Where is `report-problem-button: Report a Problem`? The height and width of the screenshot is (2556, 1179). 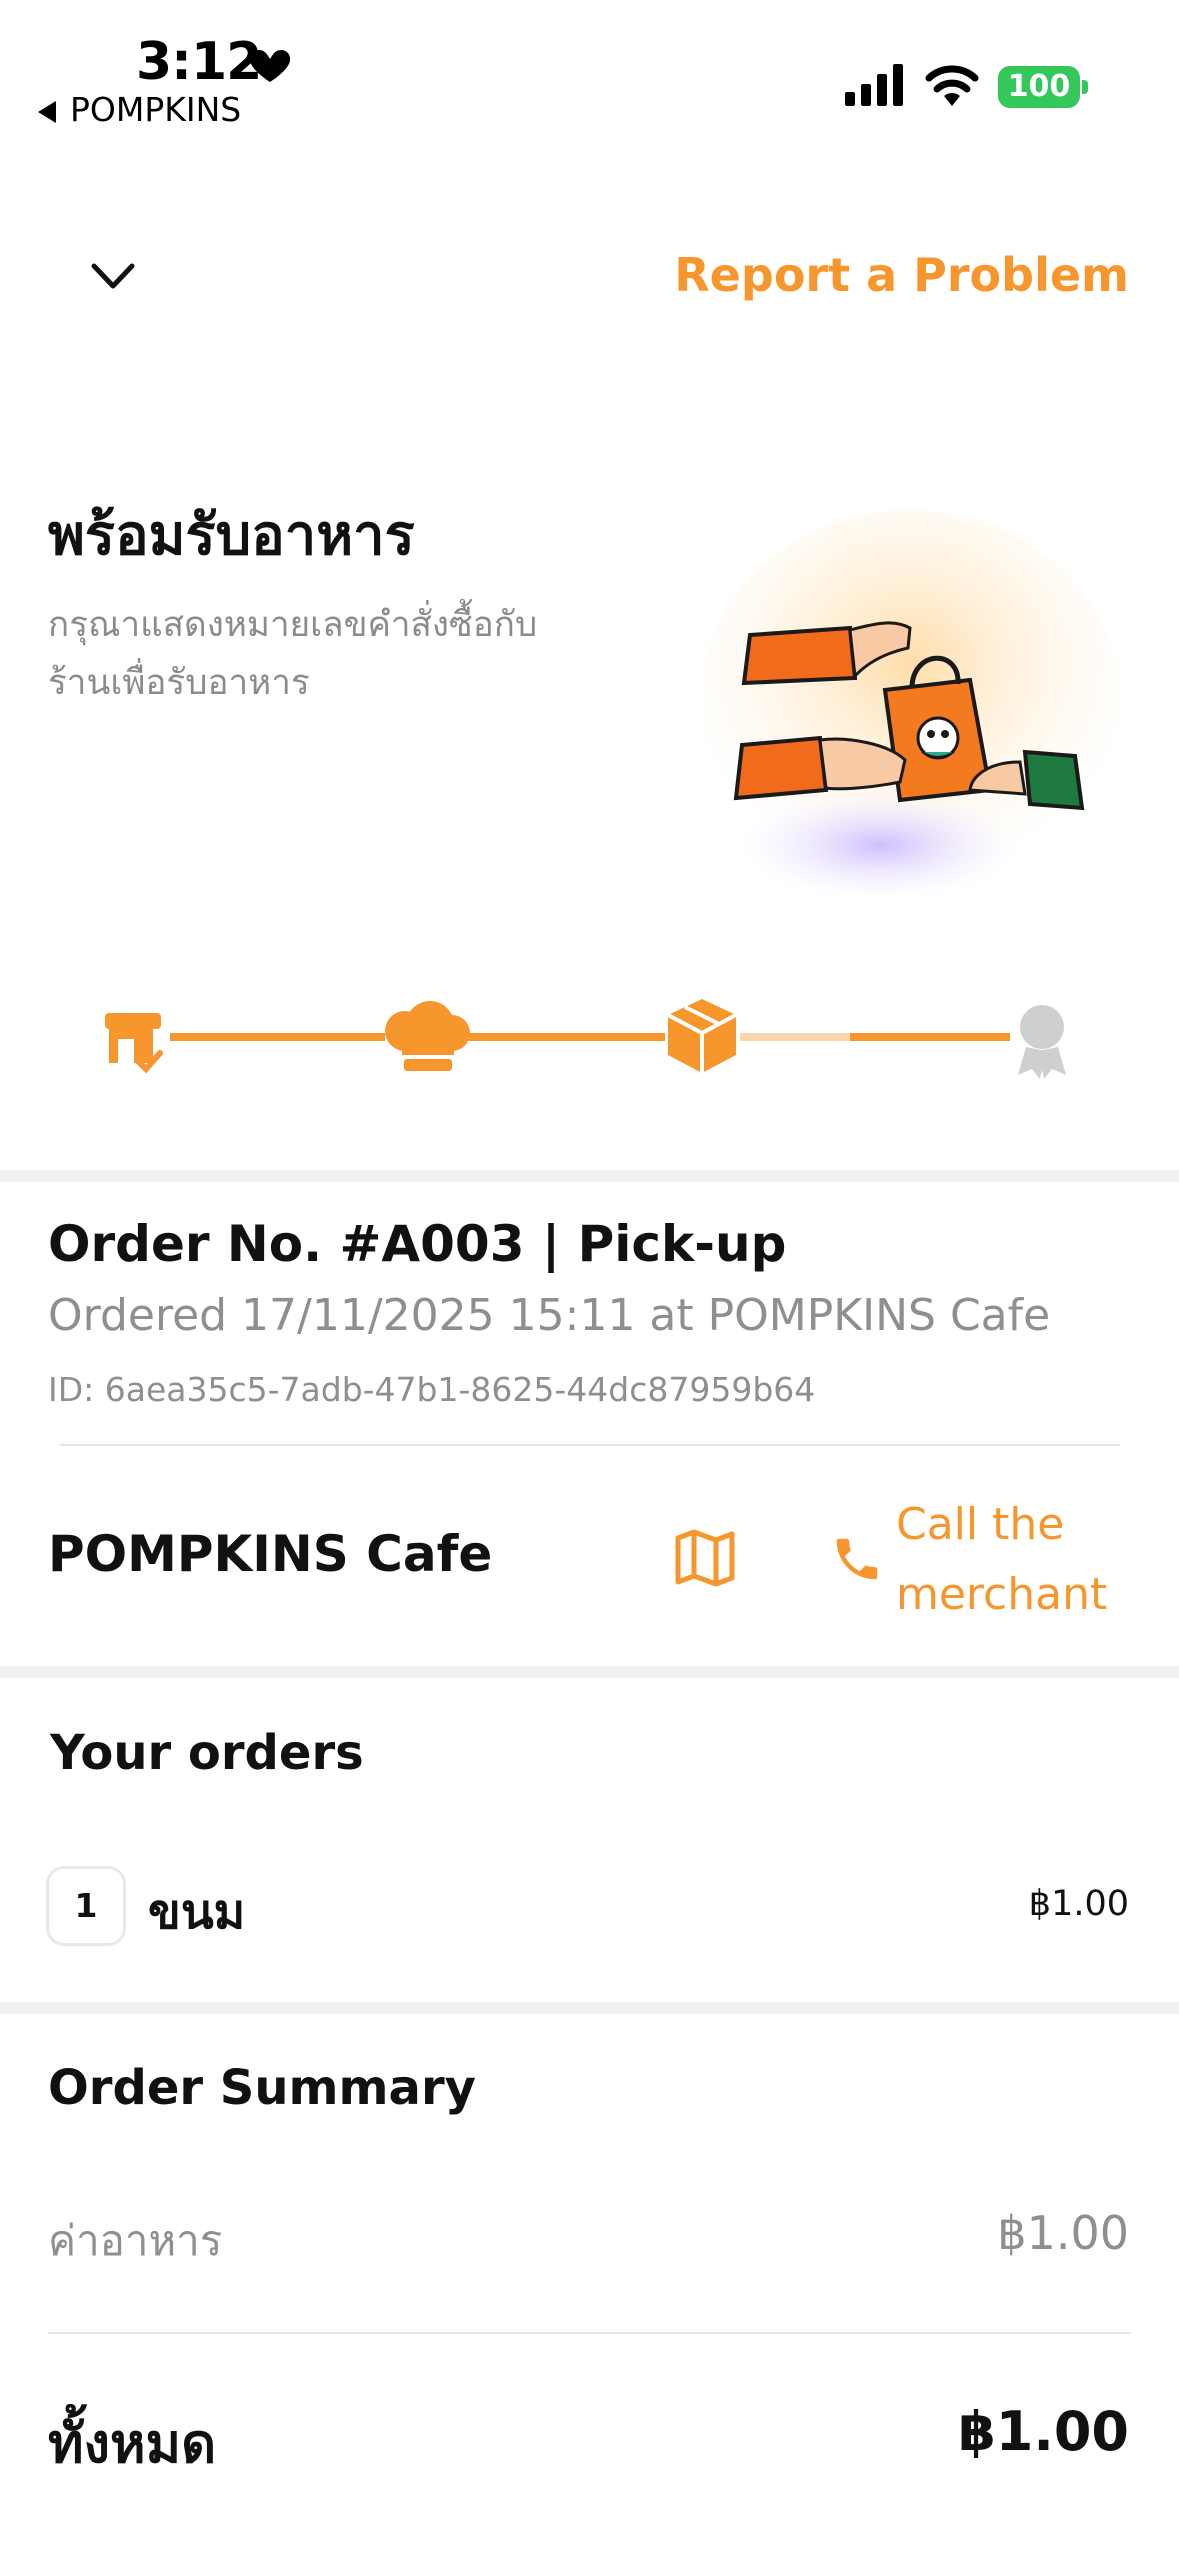
report-problem-button: Report a Problem is located at coordinates (901, 275).